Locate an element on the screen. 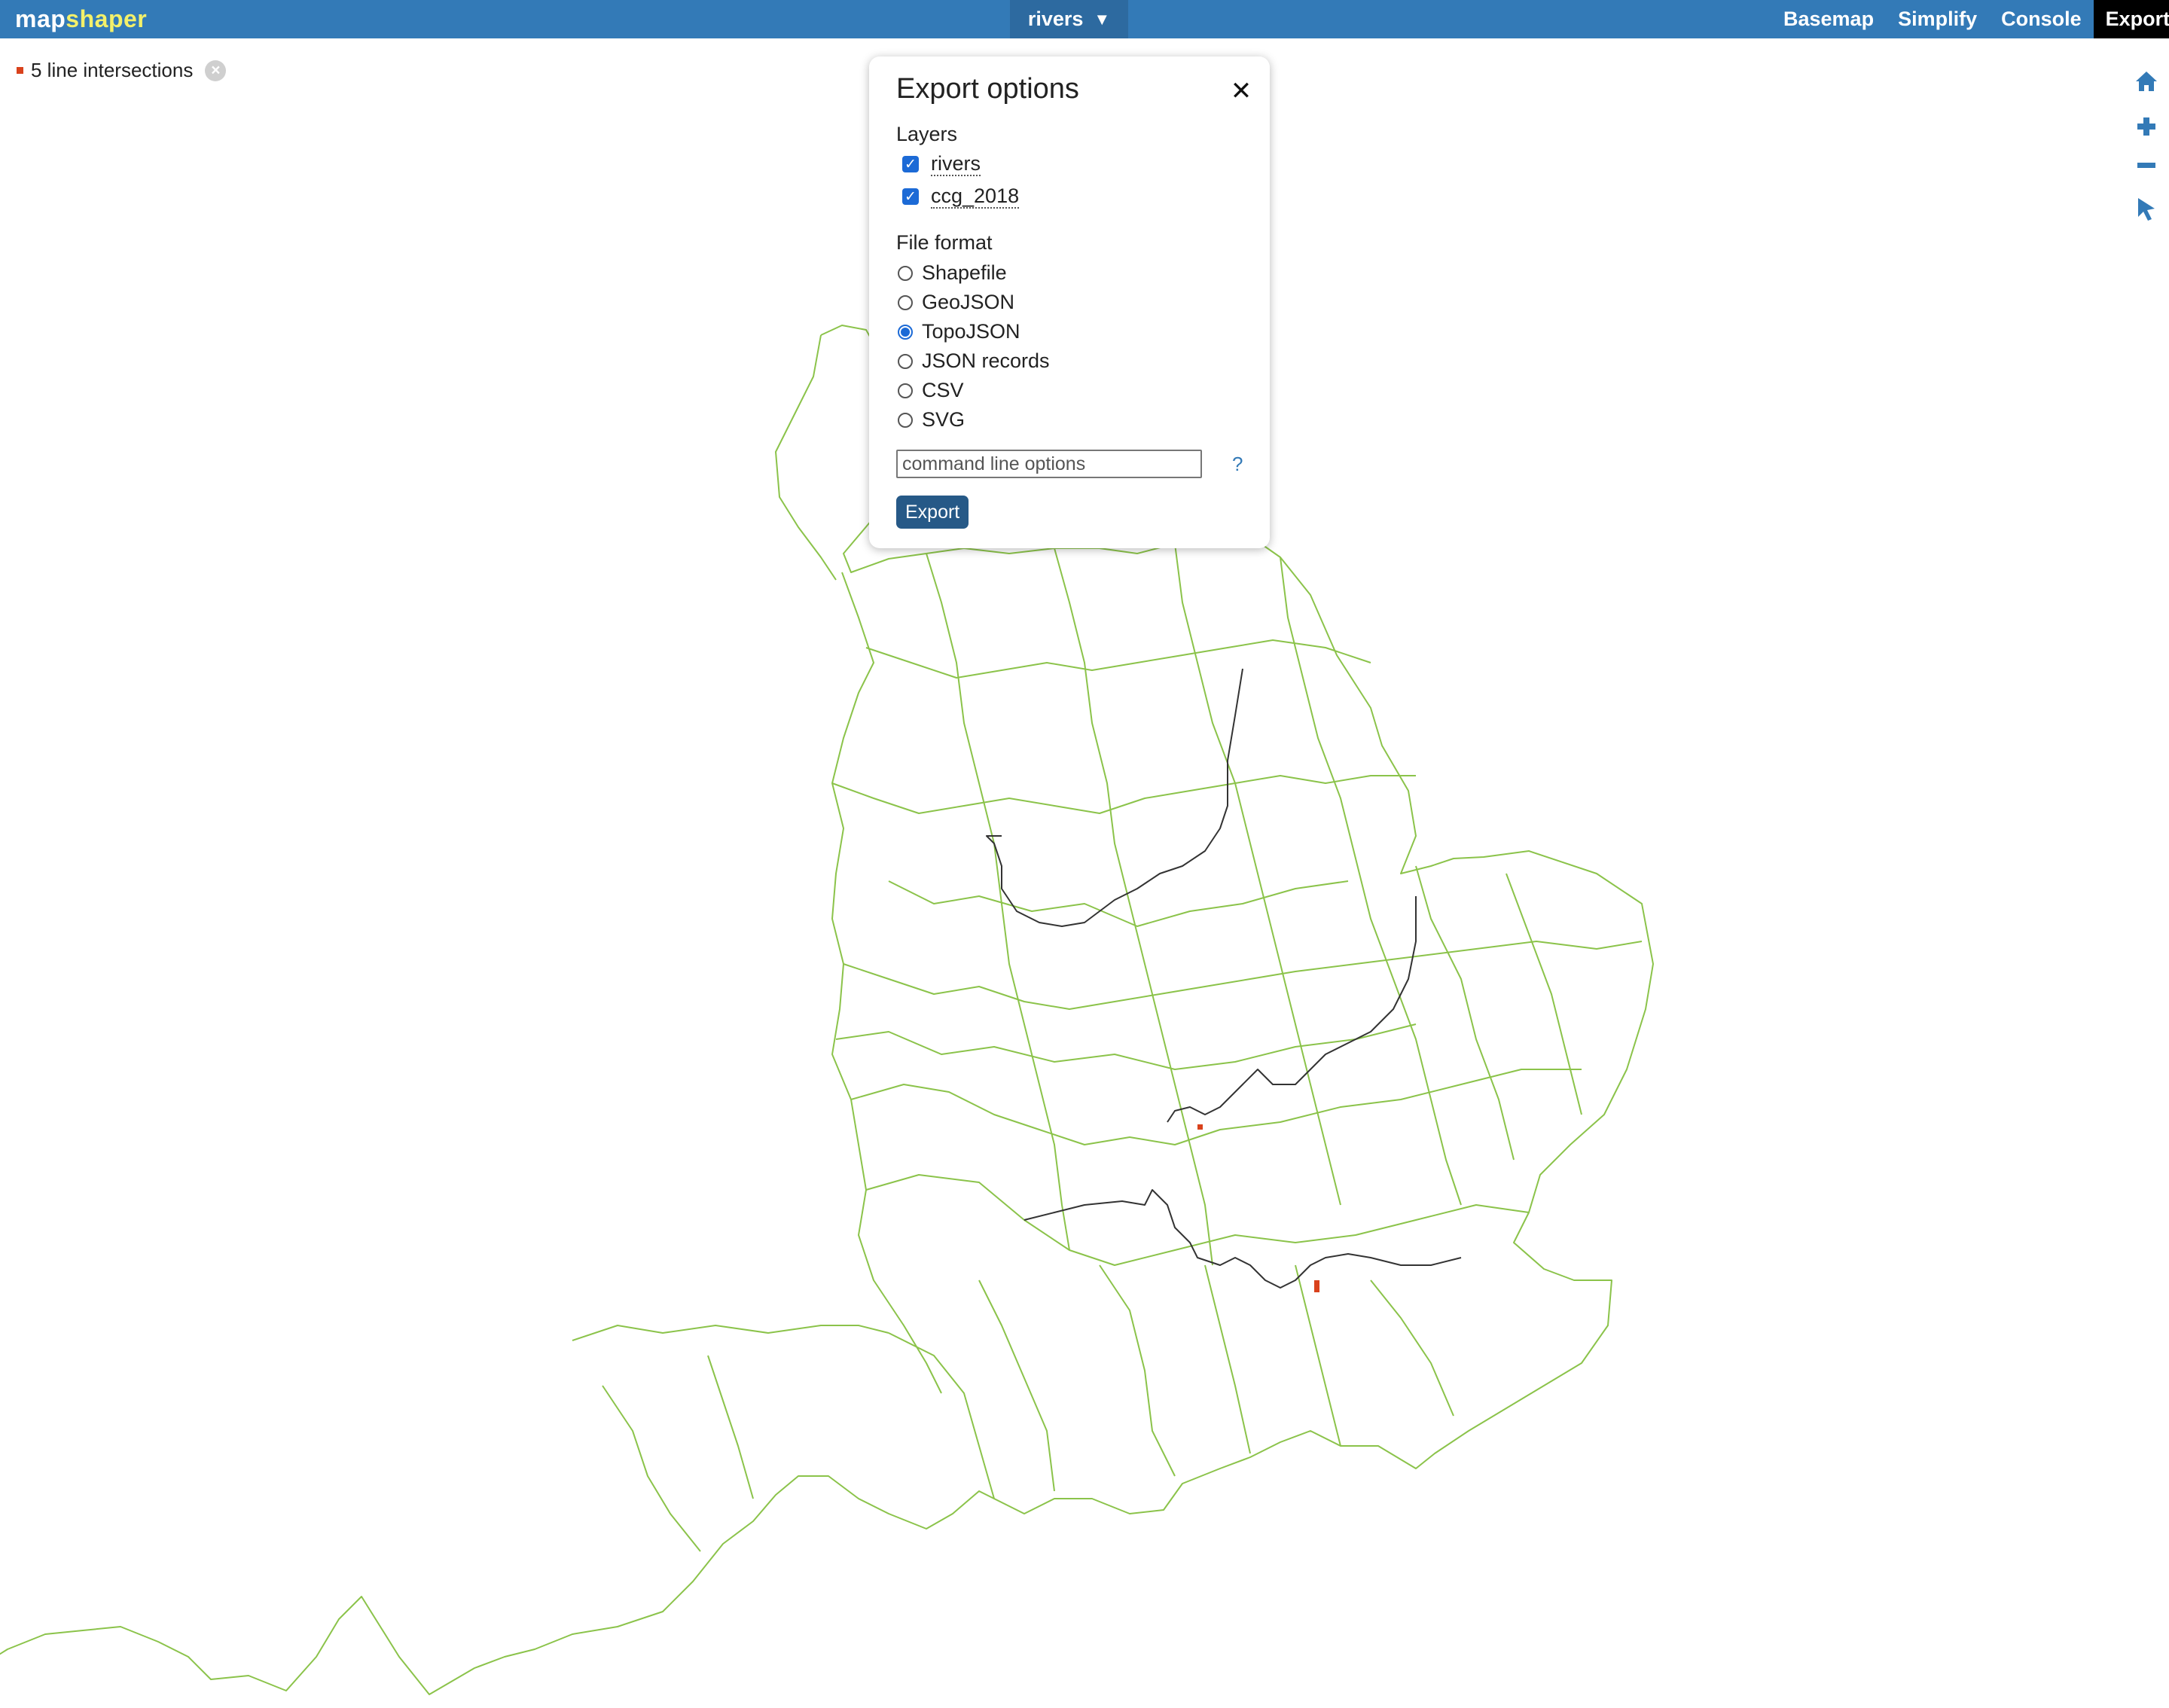 The height and width of the screenshot is (1708, 2169). layer-checkbox-ccg: ✓ ccg_2018 is located at coordinates (961, 197).